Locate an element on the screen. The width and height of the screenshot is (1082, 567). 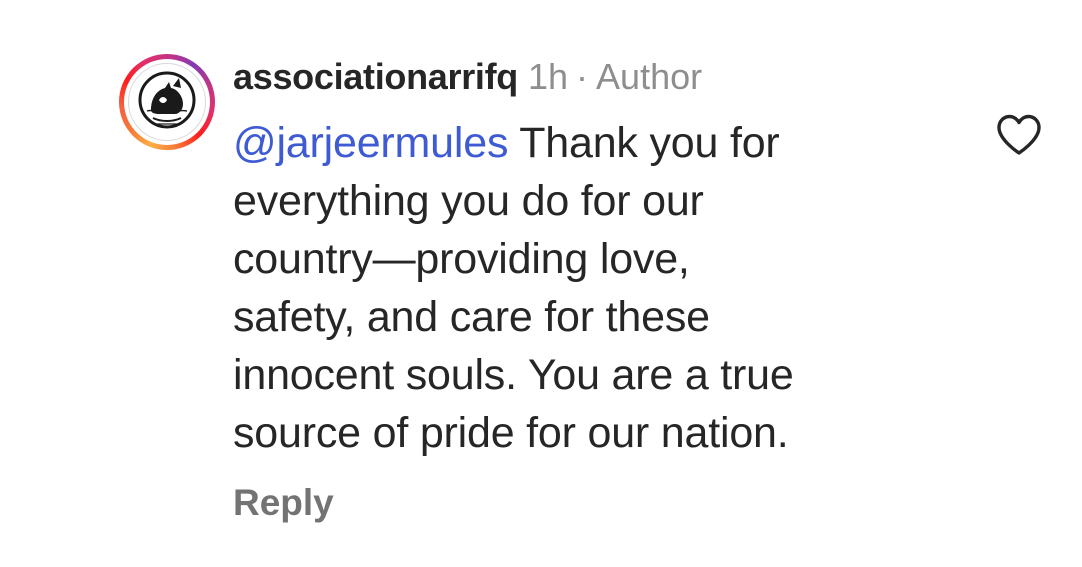
avatar-story-ring is located at coordinates (167, 102).